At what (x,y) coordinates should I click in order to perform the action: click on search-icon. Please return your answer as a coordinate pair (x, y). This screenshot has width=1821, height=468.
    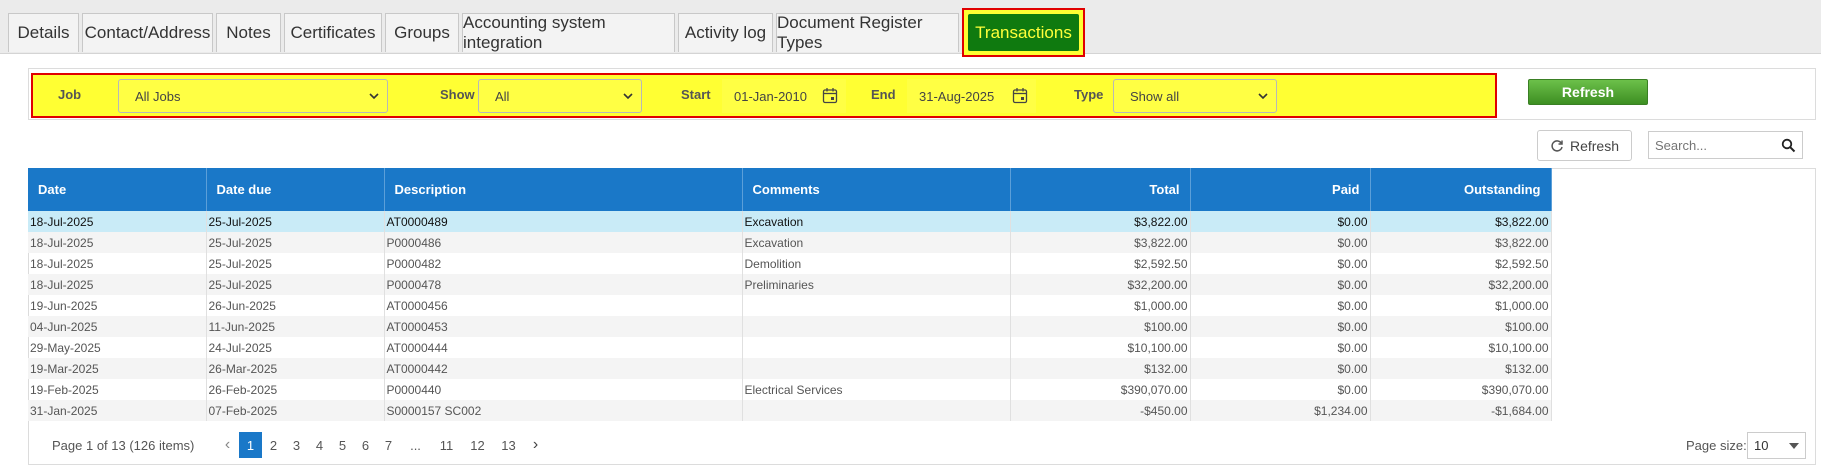
    Looking at the image, I should click on (1788, 145).